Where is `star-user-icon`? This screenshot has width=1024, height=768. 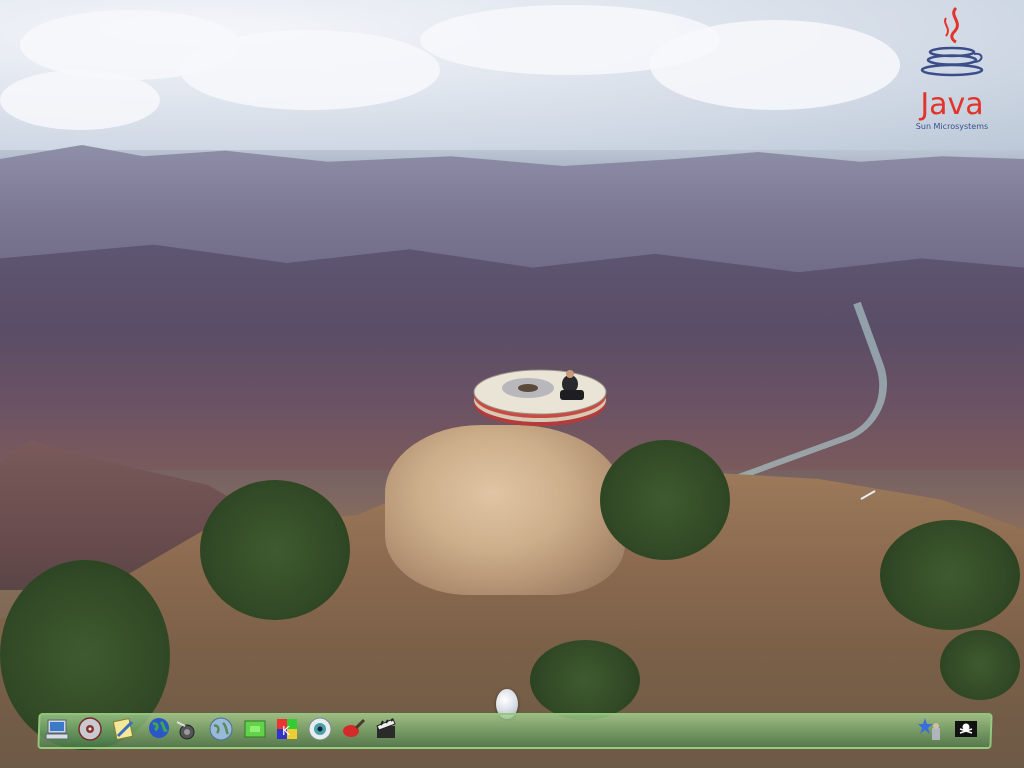
star-user-icon is located at coordinates (931, 729).